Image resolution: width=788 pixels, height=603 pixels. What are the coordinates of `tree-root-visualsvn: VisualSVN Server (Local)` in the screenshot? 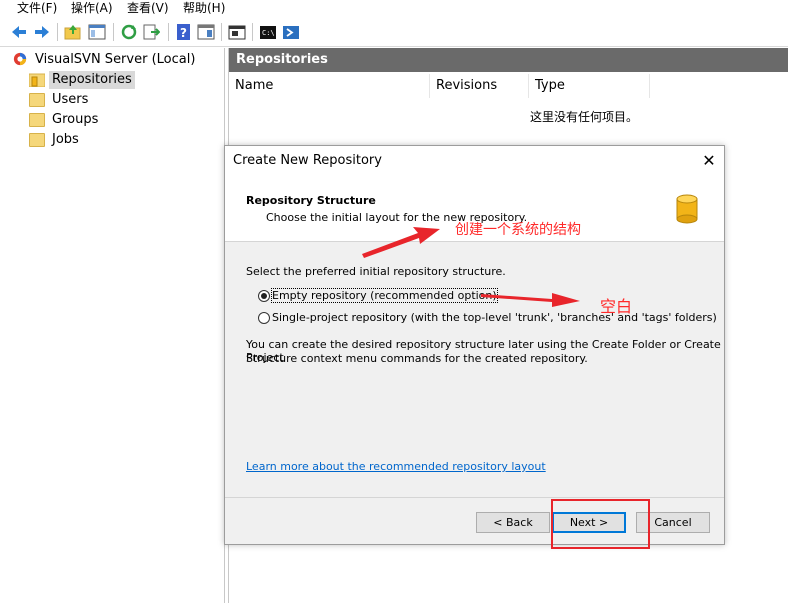 It's located at (112, 60).